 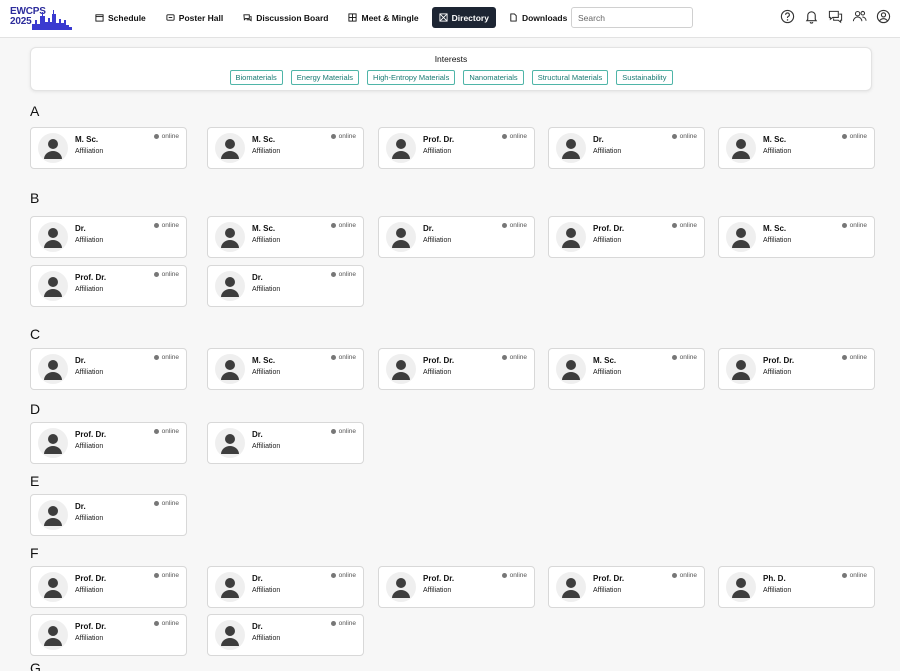 What do you see at coordinates (256, 77) in the screenshot?
I see `interest-tag: Biomaterials` at bounding box center [256, 77].